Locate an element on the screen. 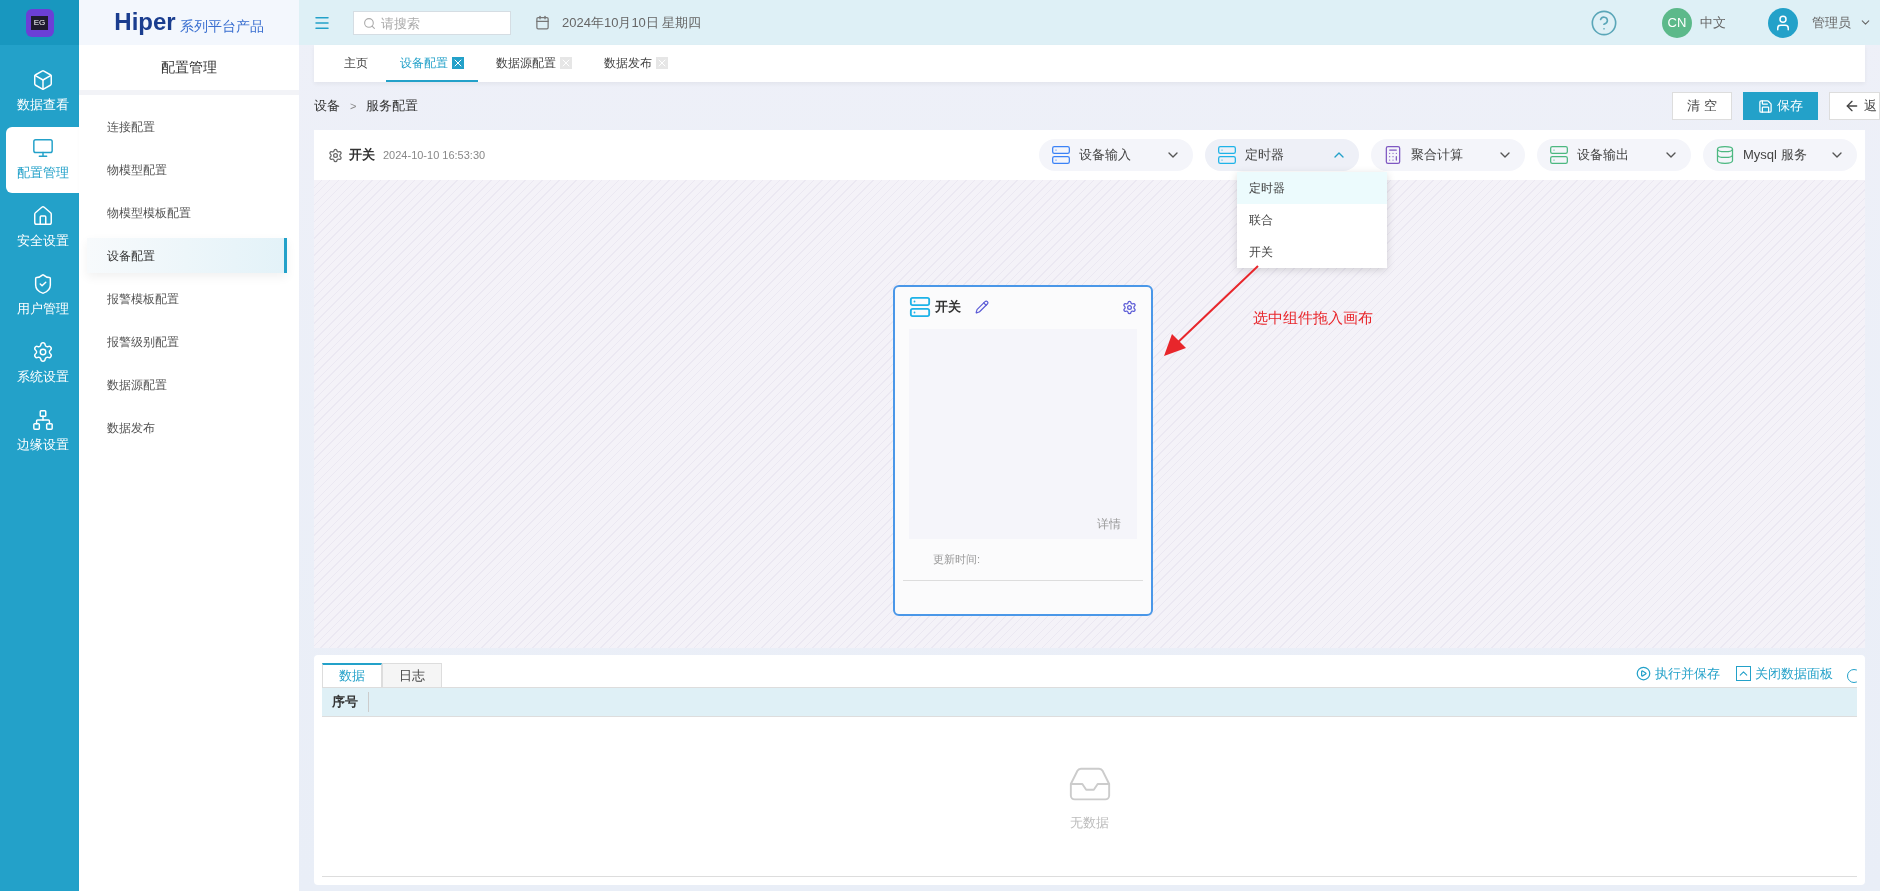 The width and height of the screenshot is (1880, 891). brand-name: Hiper is located at coordinates (145, 22).